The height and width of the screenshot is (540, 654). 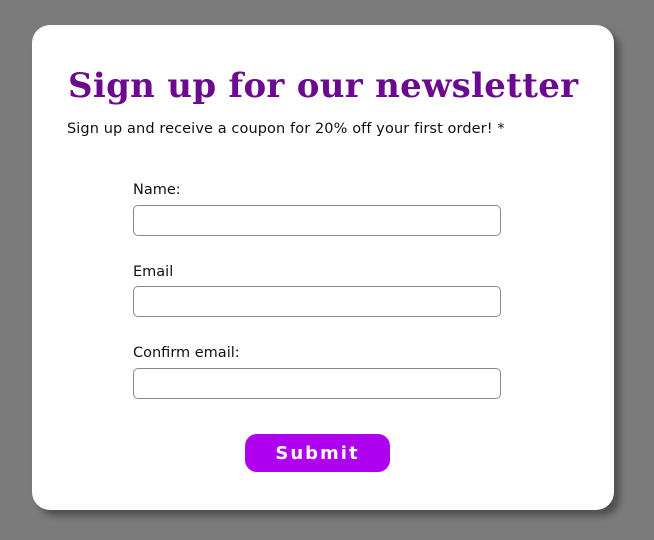 I want to click on email-field, so click(x=317, y=301).